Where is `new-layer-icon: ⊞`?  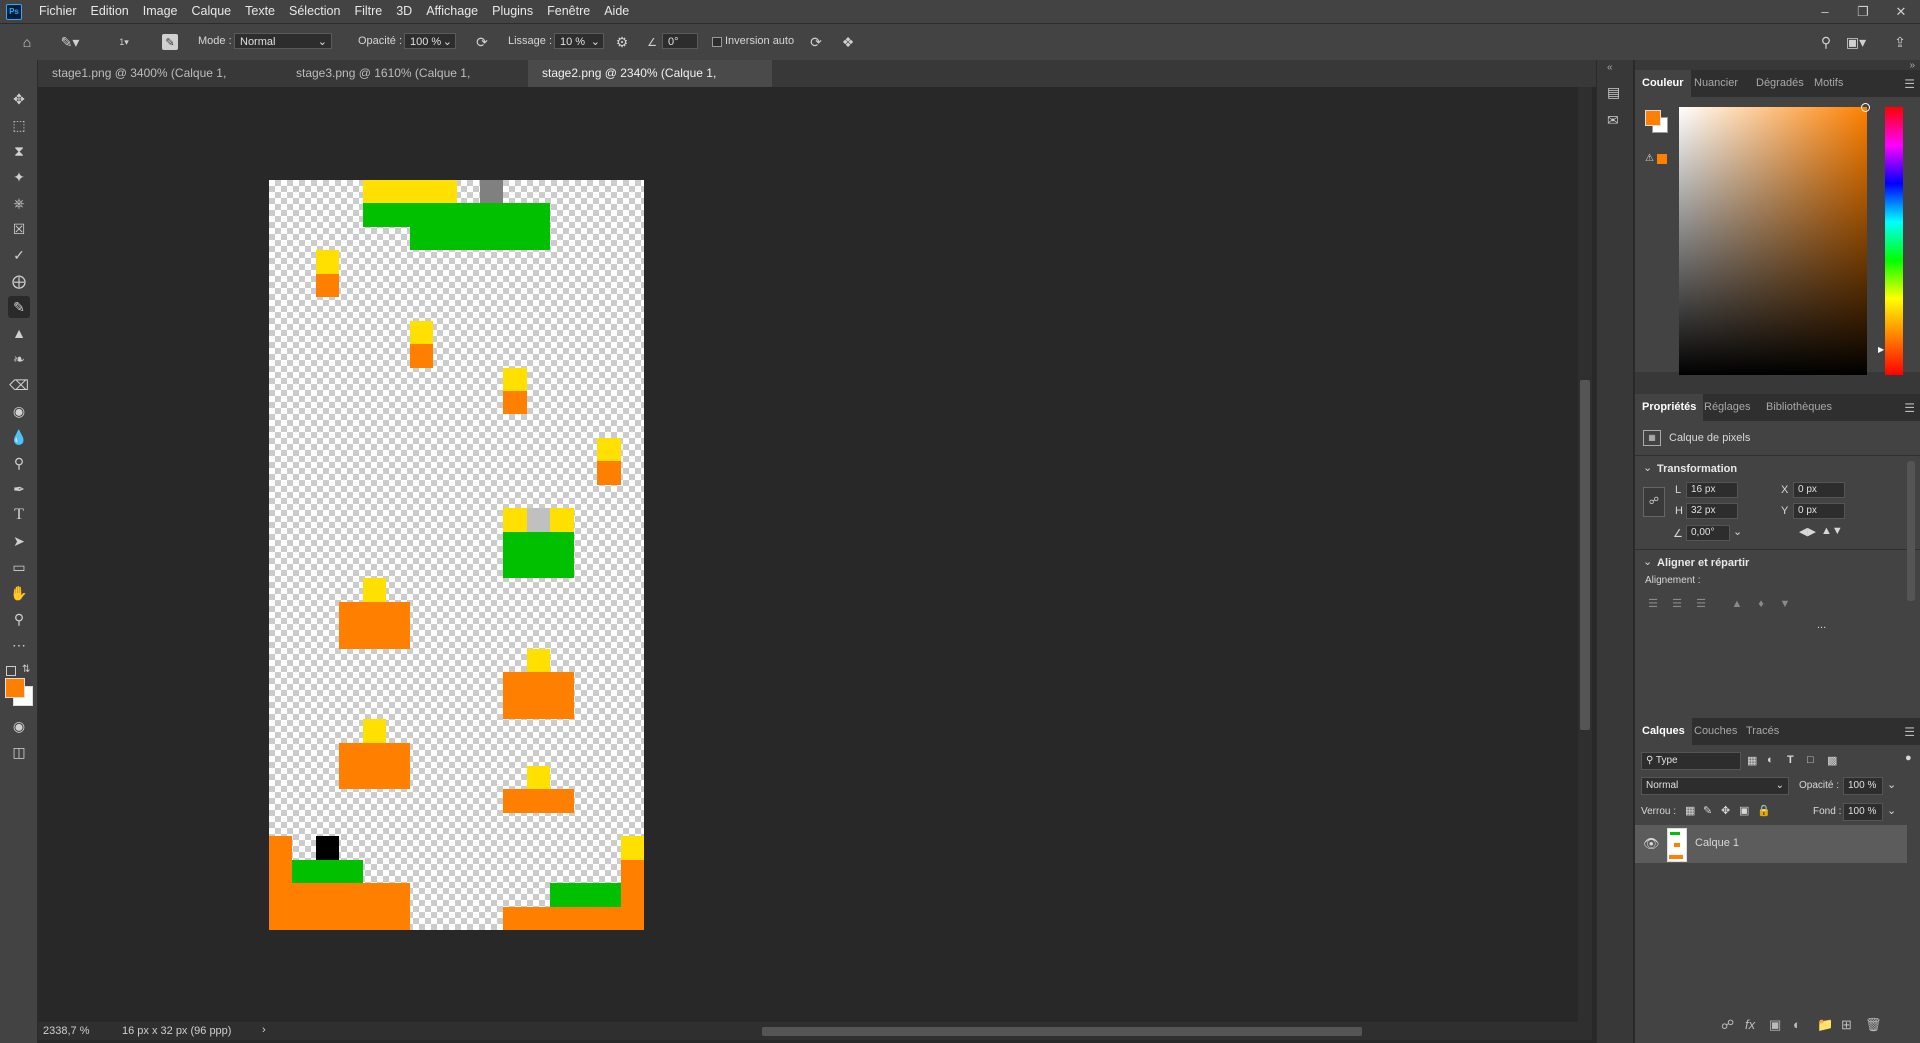 new-layer-icon: ⊞ is located at coordinates (1846, 1025).